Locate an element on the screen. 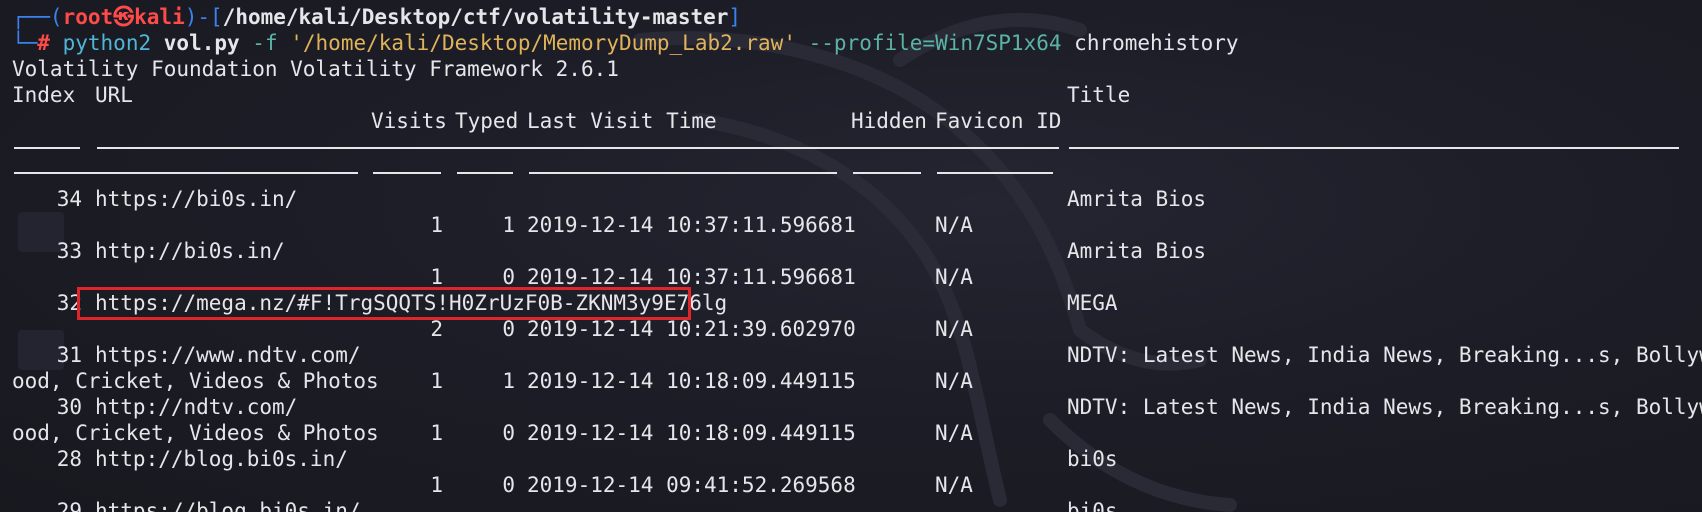  row-index: 31 is located at coordinates (69, 355).